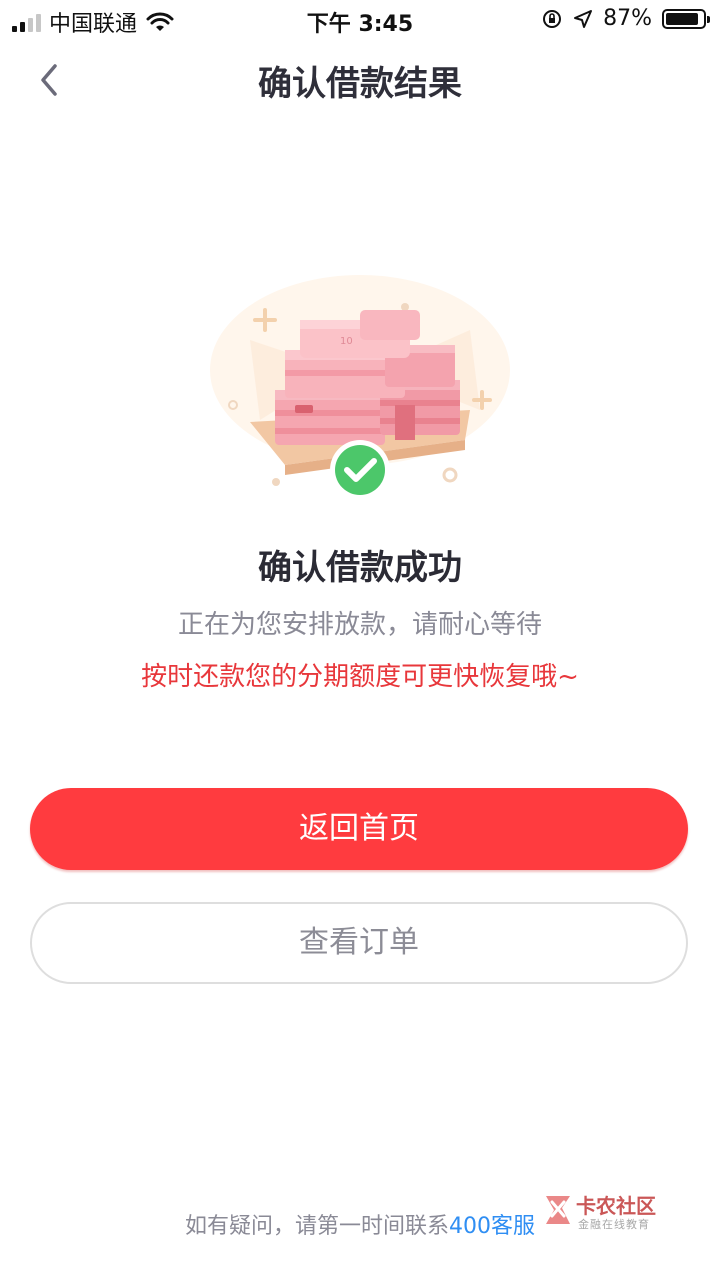  What do you see at coordinates (360, 20) in the screenshot?
I see `status-bar: 中国联通 下午 3:45 87%` at bounding box center [360, 20].